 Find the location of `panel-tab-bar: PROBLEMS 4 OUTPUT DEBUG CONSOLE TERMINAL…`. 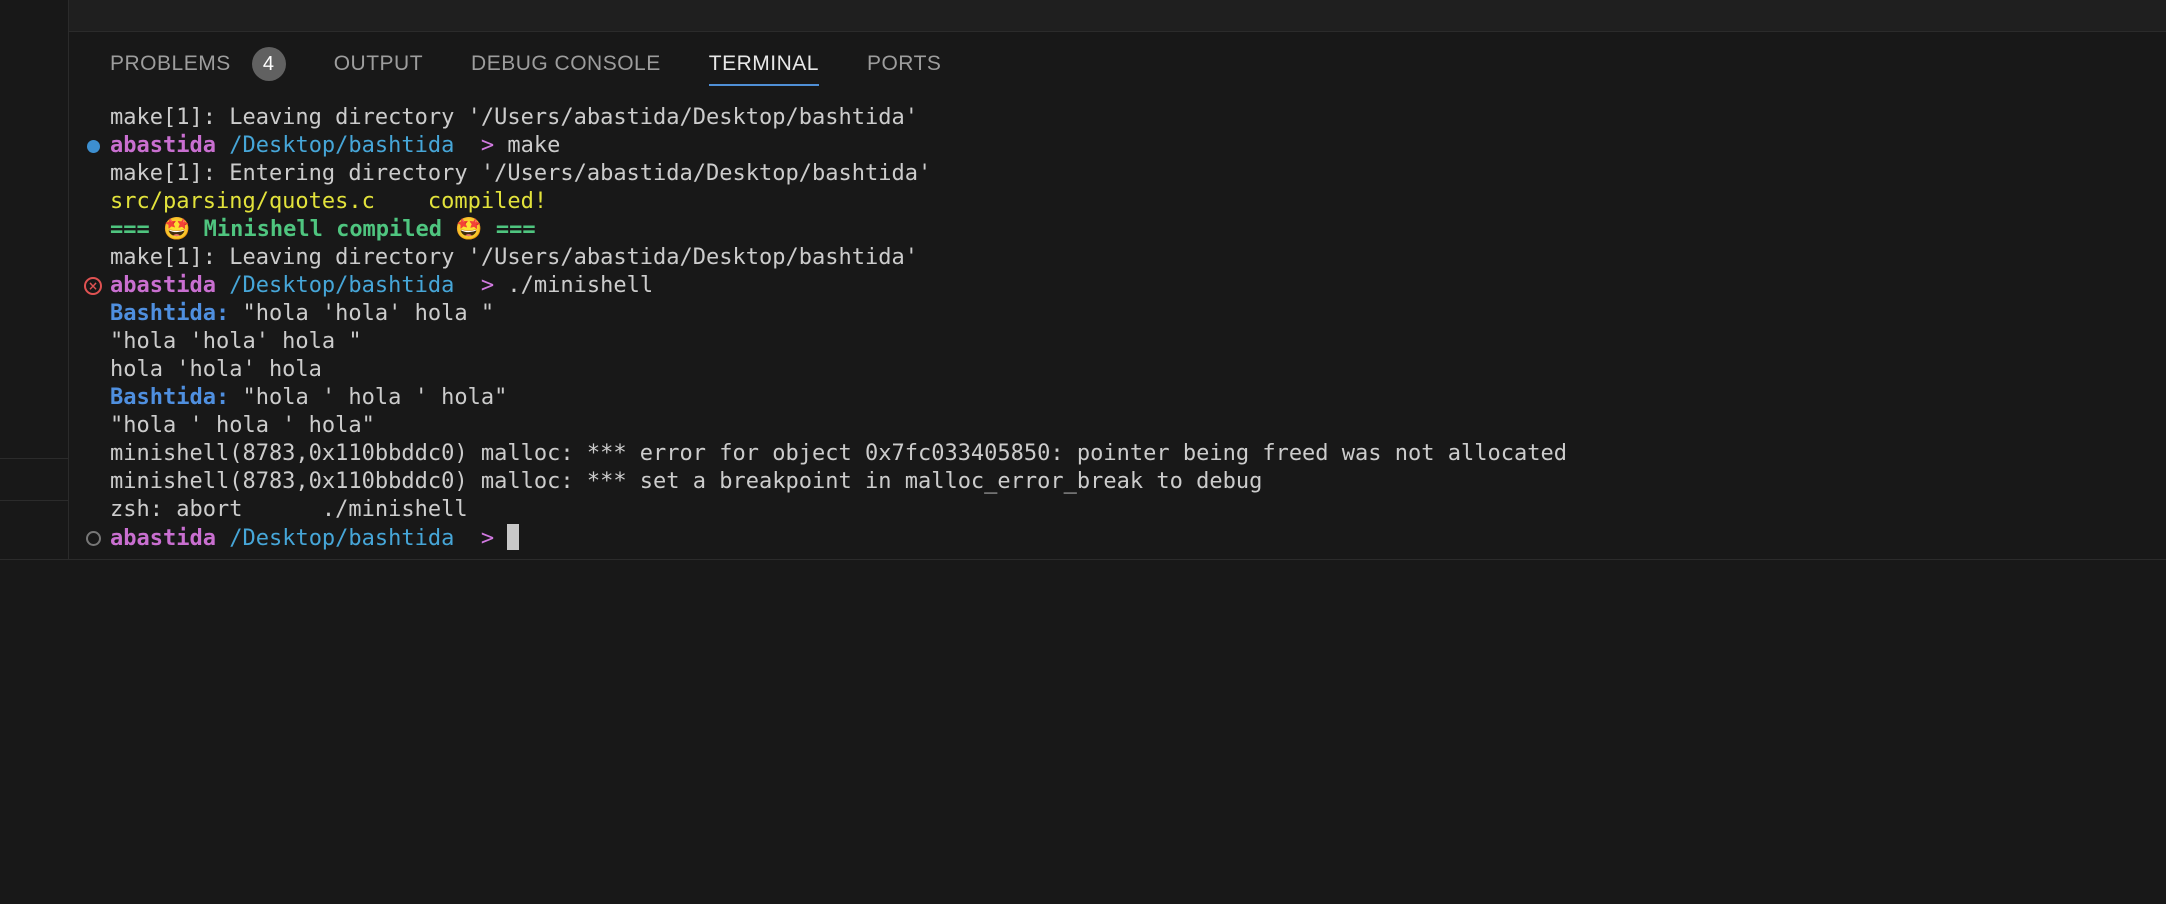

panel-tab-bar: PROBLEMS 4 OUTPUT DEBUG CONSOLE TERMINAL… is located at coordinates (1117, 64).